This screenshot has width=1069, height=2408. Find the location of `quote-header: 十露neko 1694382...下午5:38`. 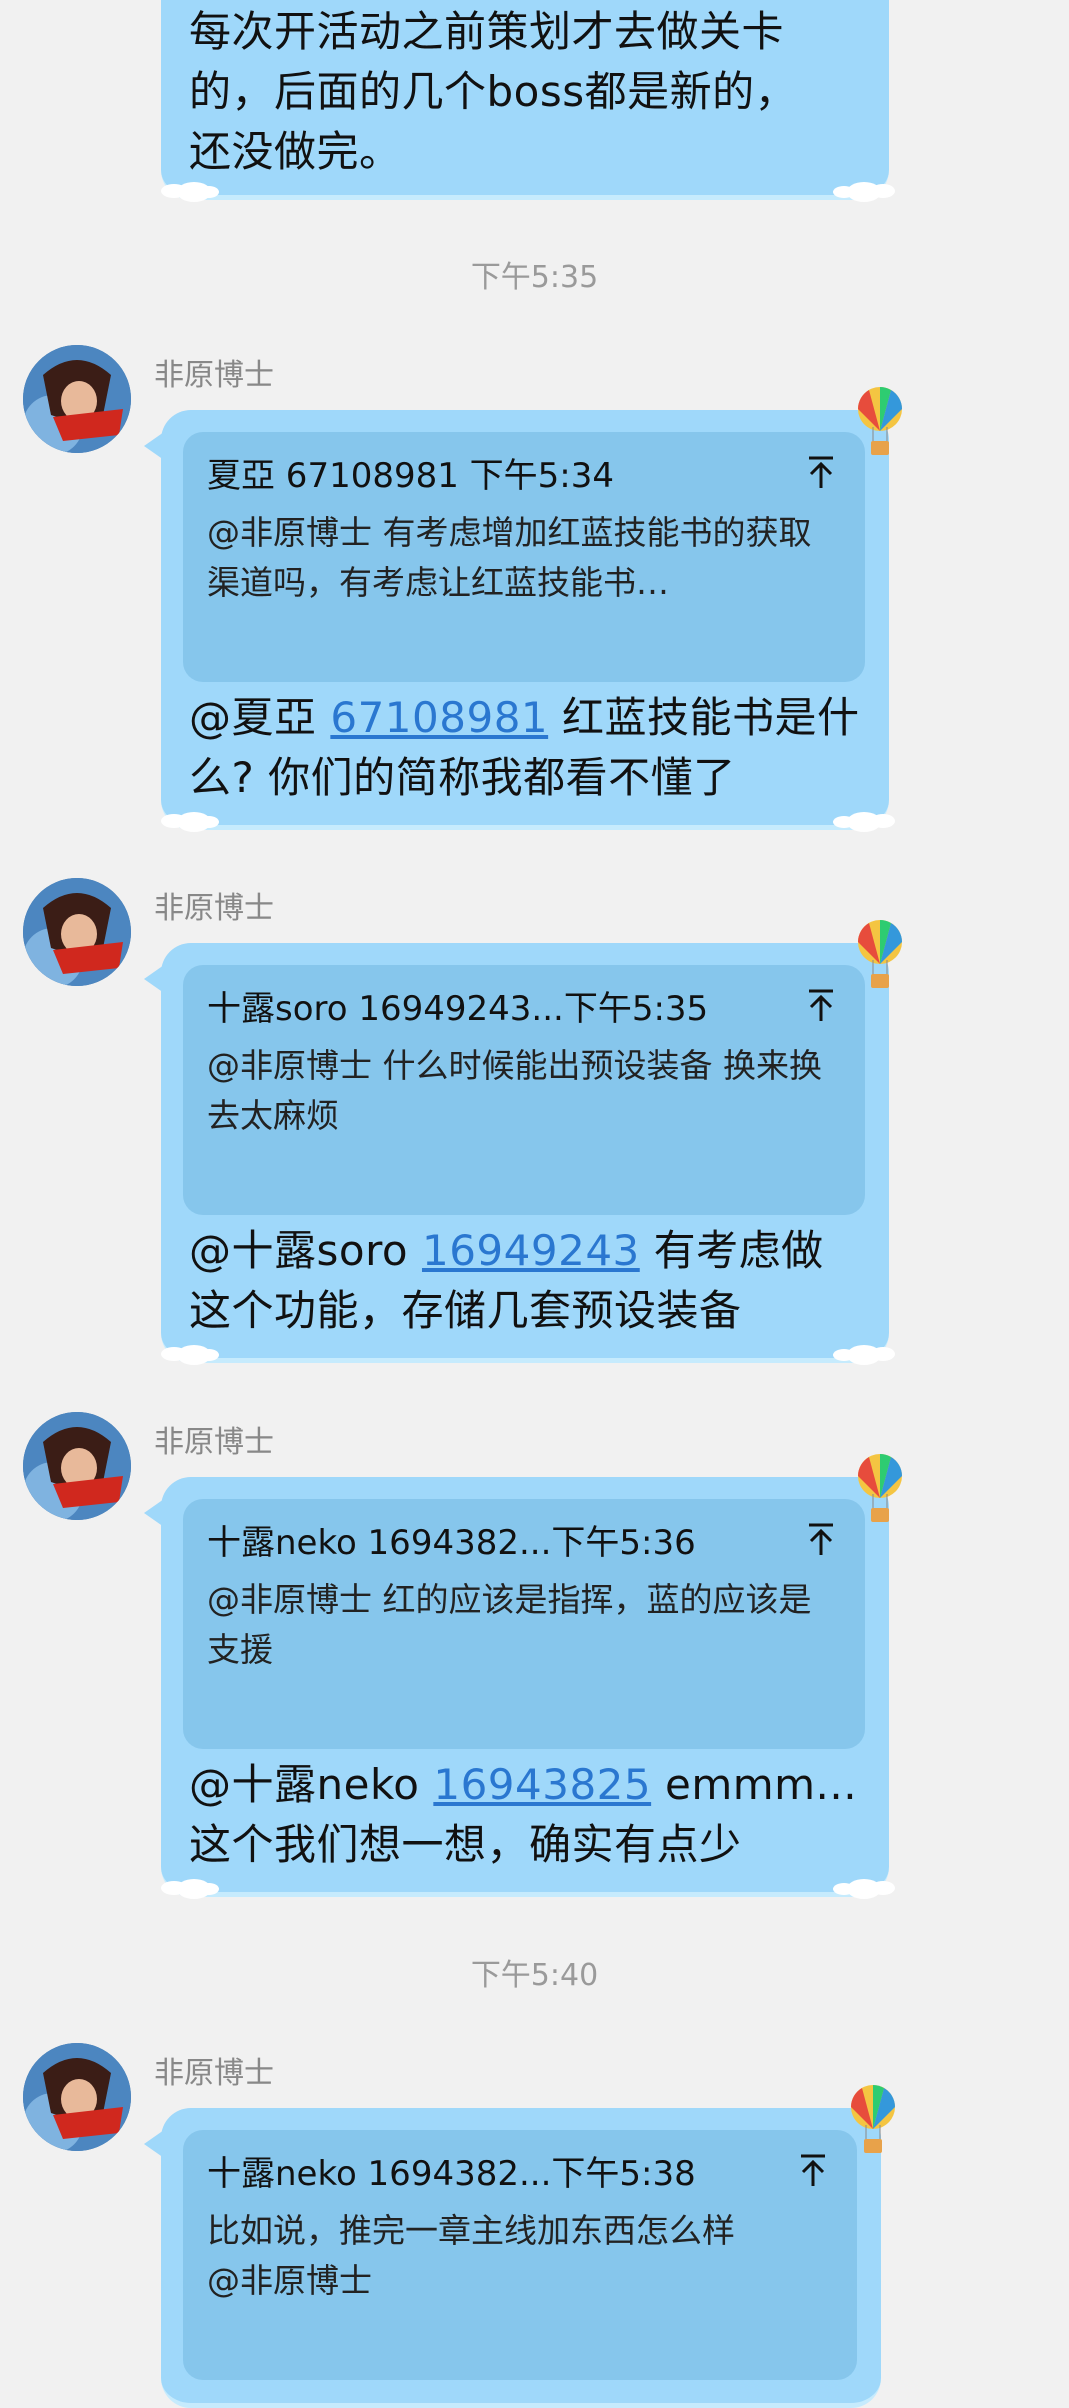

quote-header: 十露neko 1694382...下午5:38 is located at coordinates (451, 2173).